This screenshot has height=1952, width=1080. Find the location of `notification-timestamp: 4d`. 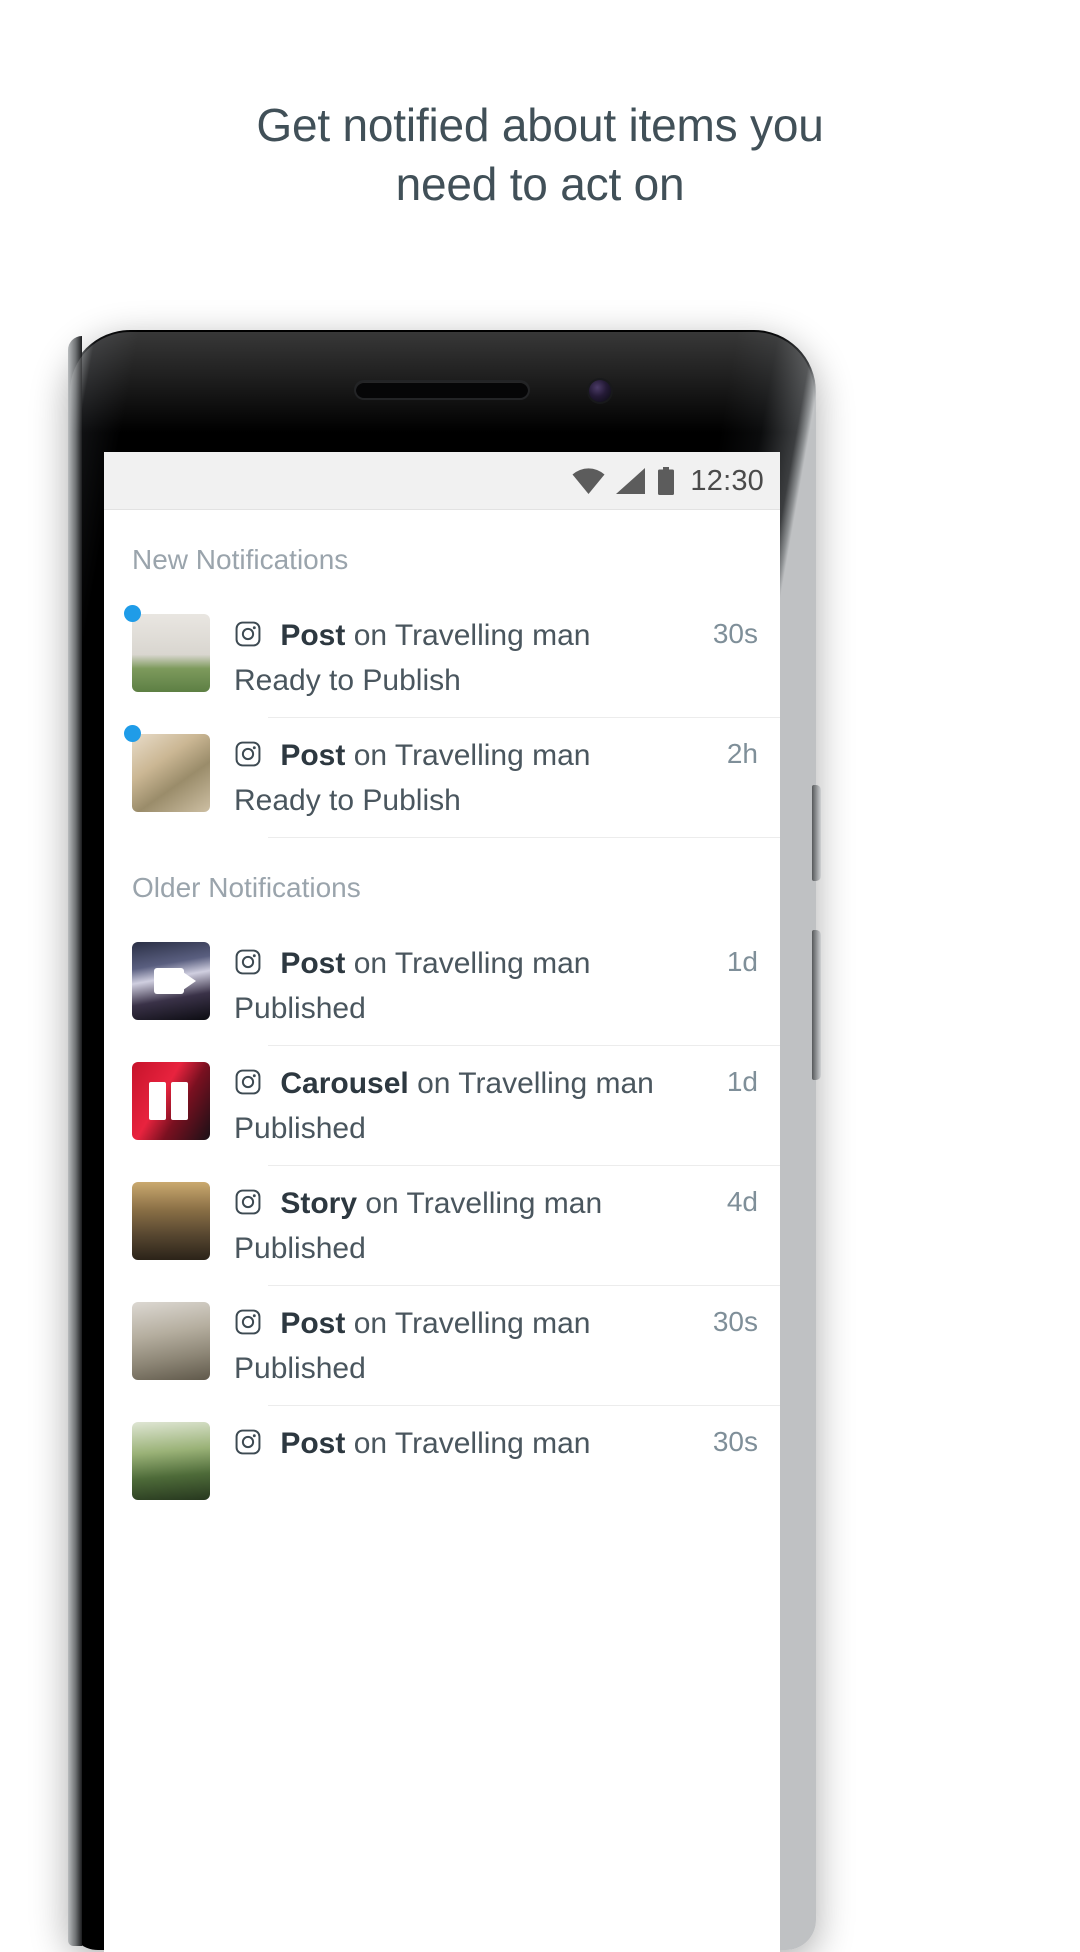

notification-timestamp: 4d is located at coordinates (742, 1201).